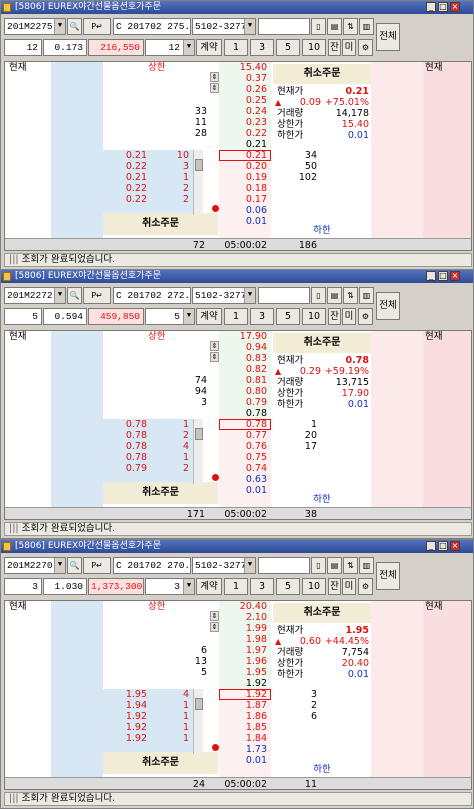 This screenshot has height=809, width=474. Describe the element at coordinates (152, 565) in the screenshot. I see `option-code-field: C 201702 270.` at that location.